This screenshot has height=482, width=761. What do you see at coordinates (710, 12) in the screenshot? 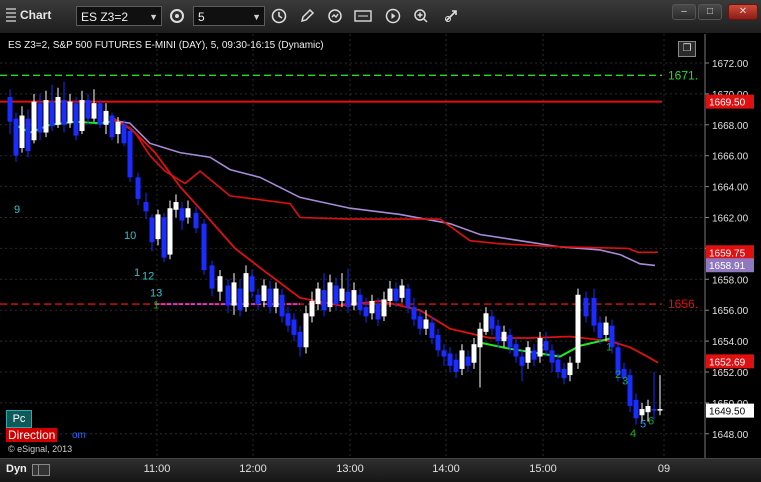
I see `maximize-button: □` at bounding box center [710, 12].